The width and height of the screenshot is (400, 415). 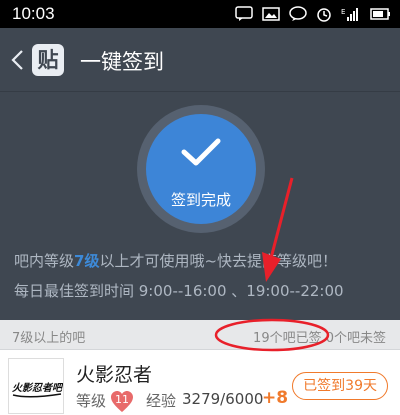 I want to click on image-icon, so click(x=271, y=14).